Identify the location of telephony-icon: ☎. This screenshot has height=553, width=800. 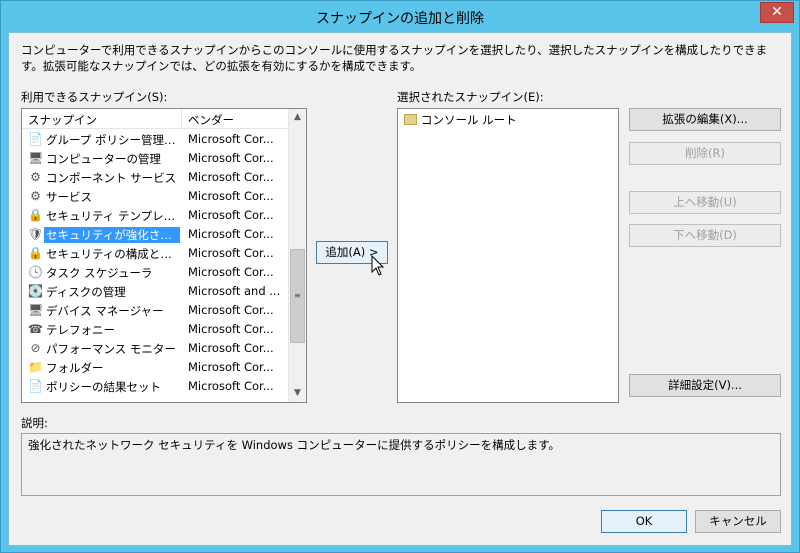
(35, 329).